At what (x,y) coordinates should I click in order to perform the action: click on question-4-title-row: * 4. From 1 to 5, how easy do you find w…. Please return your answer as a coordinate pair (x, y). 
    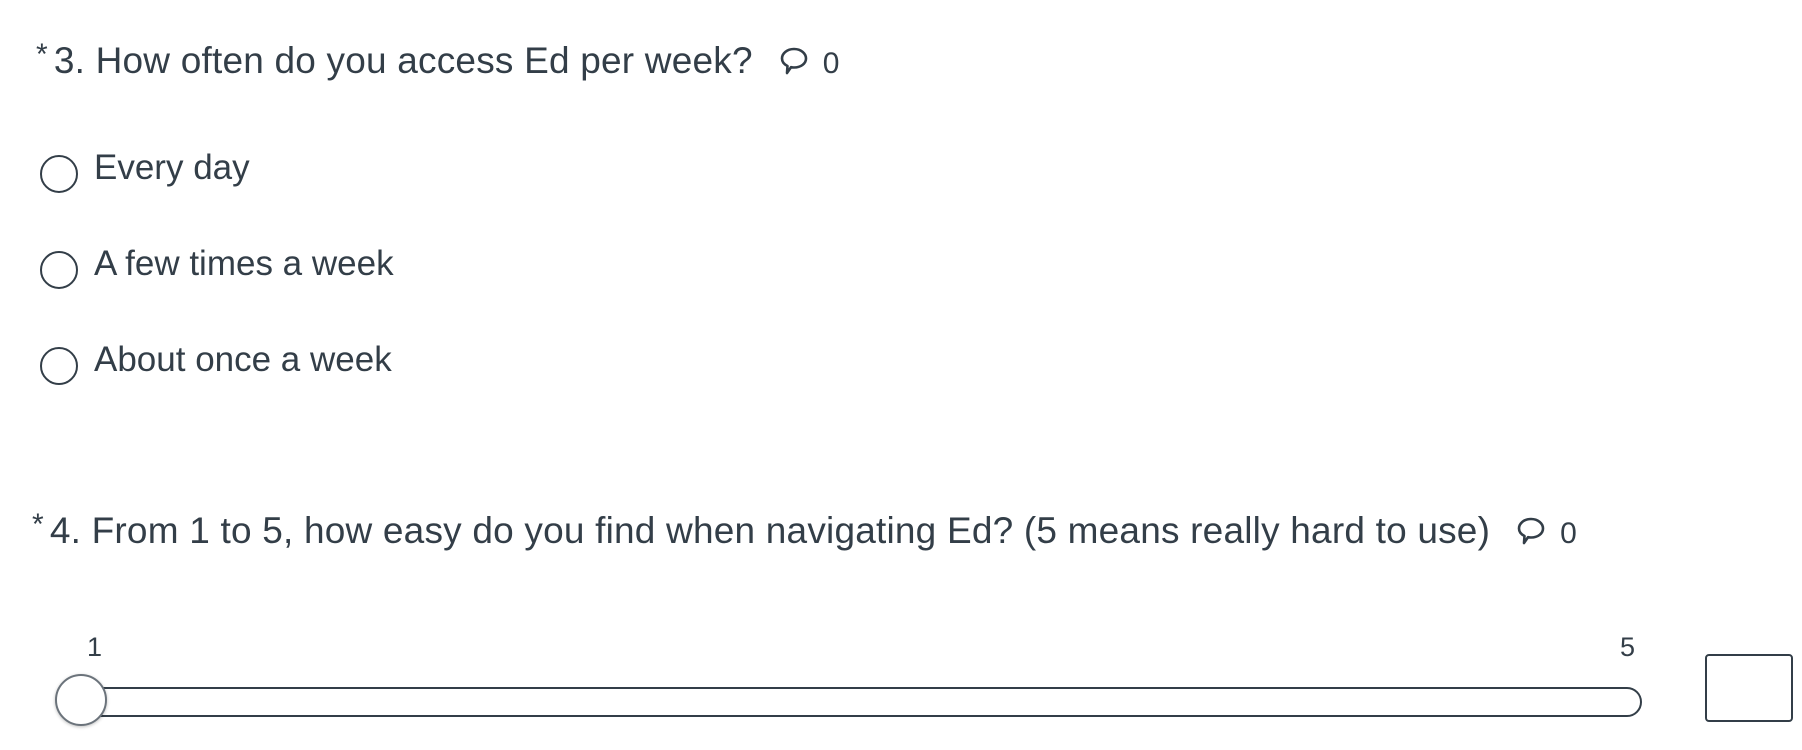
    Looking at the image, I should click on (804, 531).